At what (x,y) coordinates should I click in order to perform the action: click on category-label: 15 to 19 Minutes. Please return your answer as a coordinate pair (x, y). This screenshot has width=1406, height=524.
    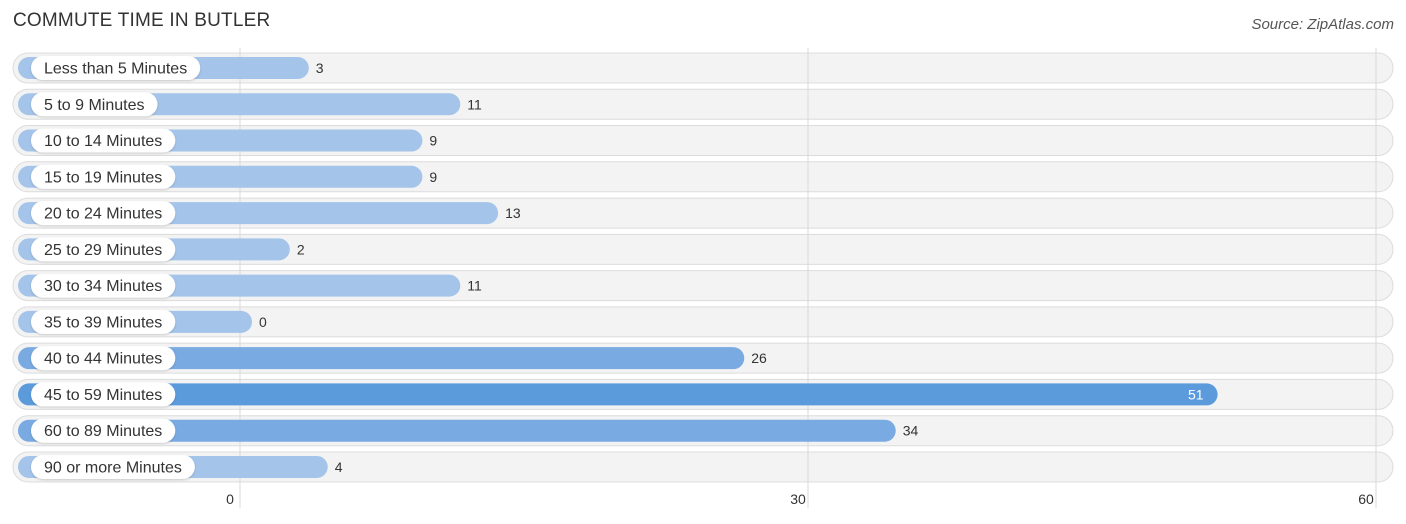
    Looking at the image, I should click on (103, 177).